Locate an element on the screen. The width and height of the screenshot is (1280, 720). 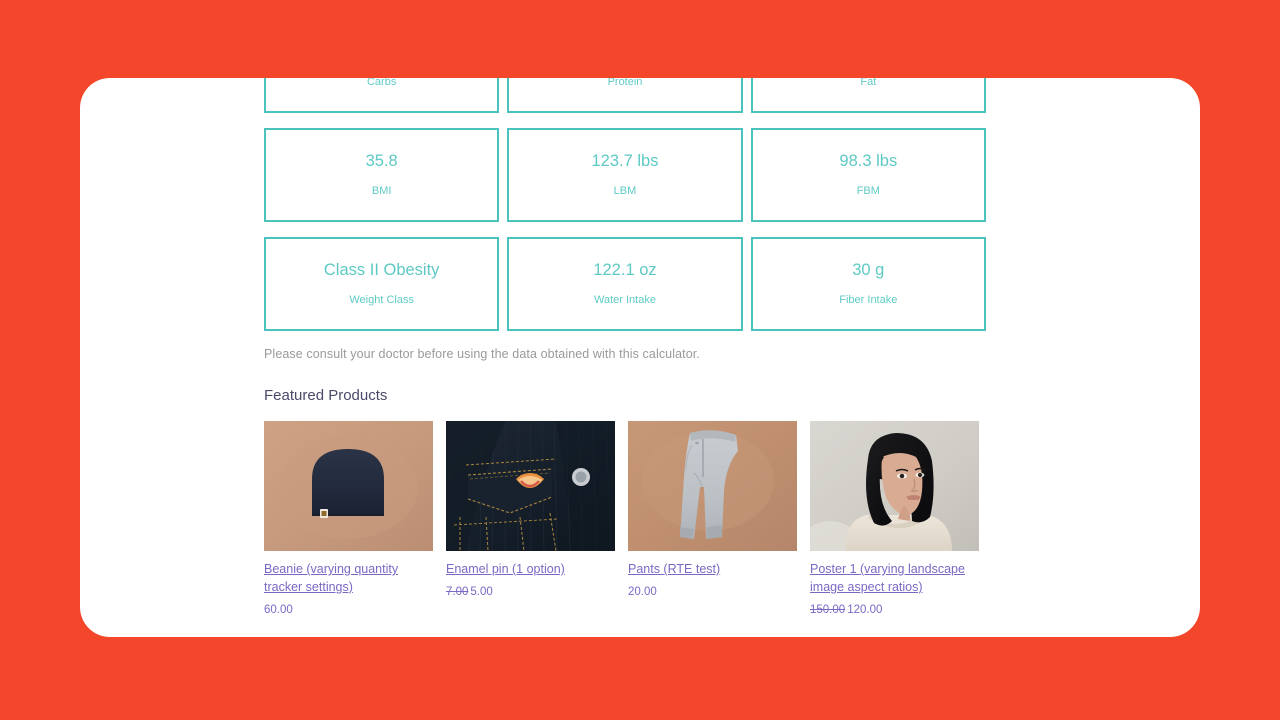
stat-value: 98.3 lbs is located at coordinates (868, 160).